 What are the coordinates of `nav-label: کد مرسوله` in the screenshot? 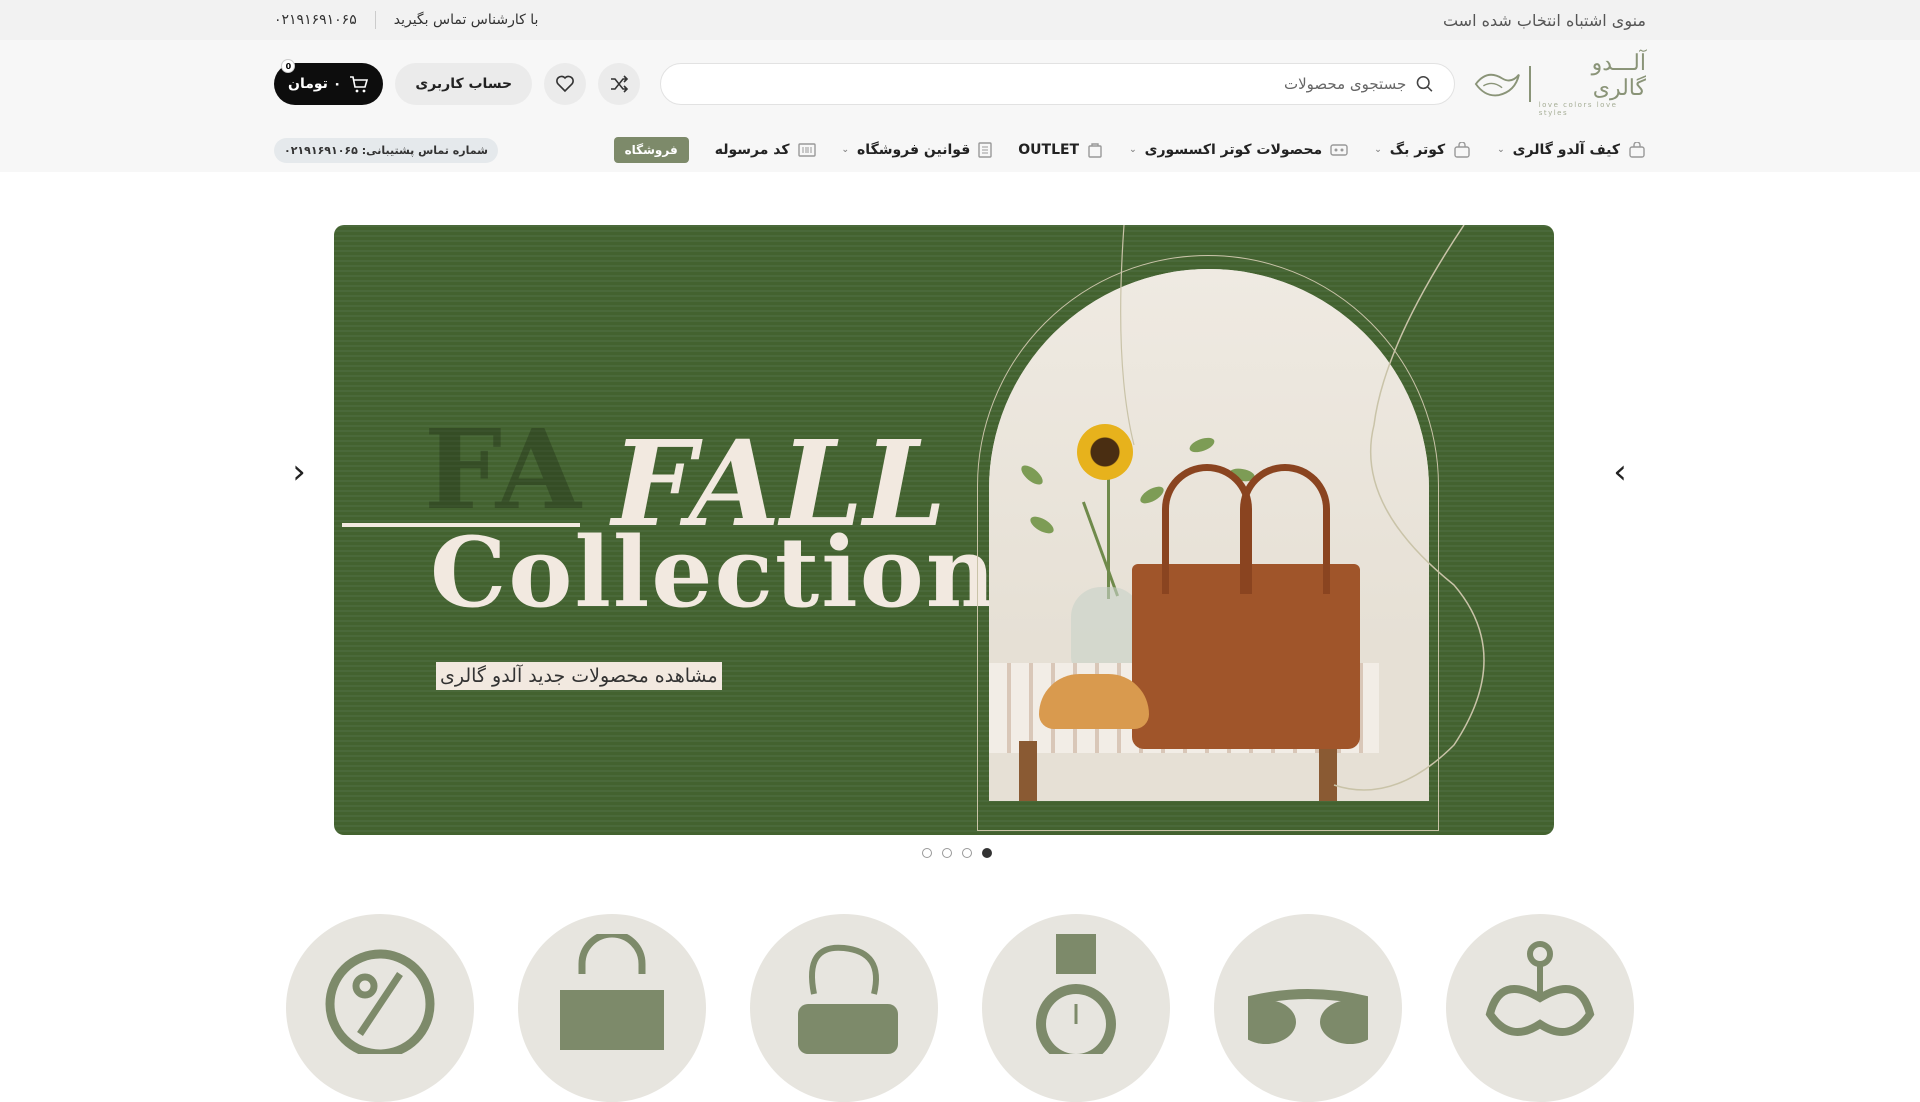 It's located at (752, 150).